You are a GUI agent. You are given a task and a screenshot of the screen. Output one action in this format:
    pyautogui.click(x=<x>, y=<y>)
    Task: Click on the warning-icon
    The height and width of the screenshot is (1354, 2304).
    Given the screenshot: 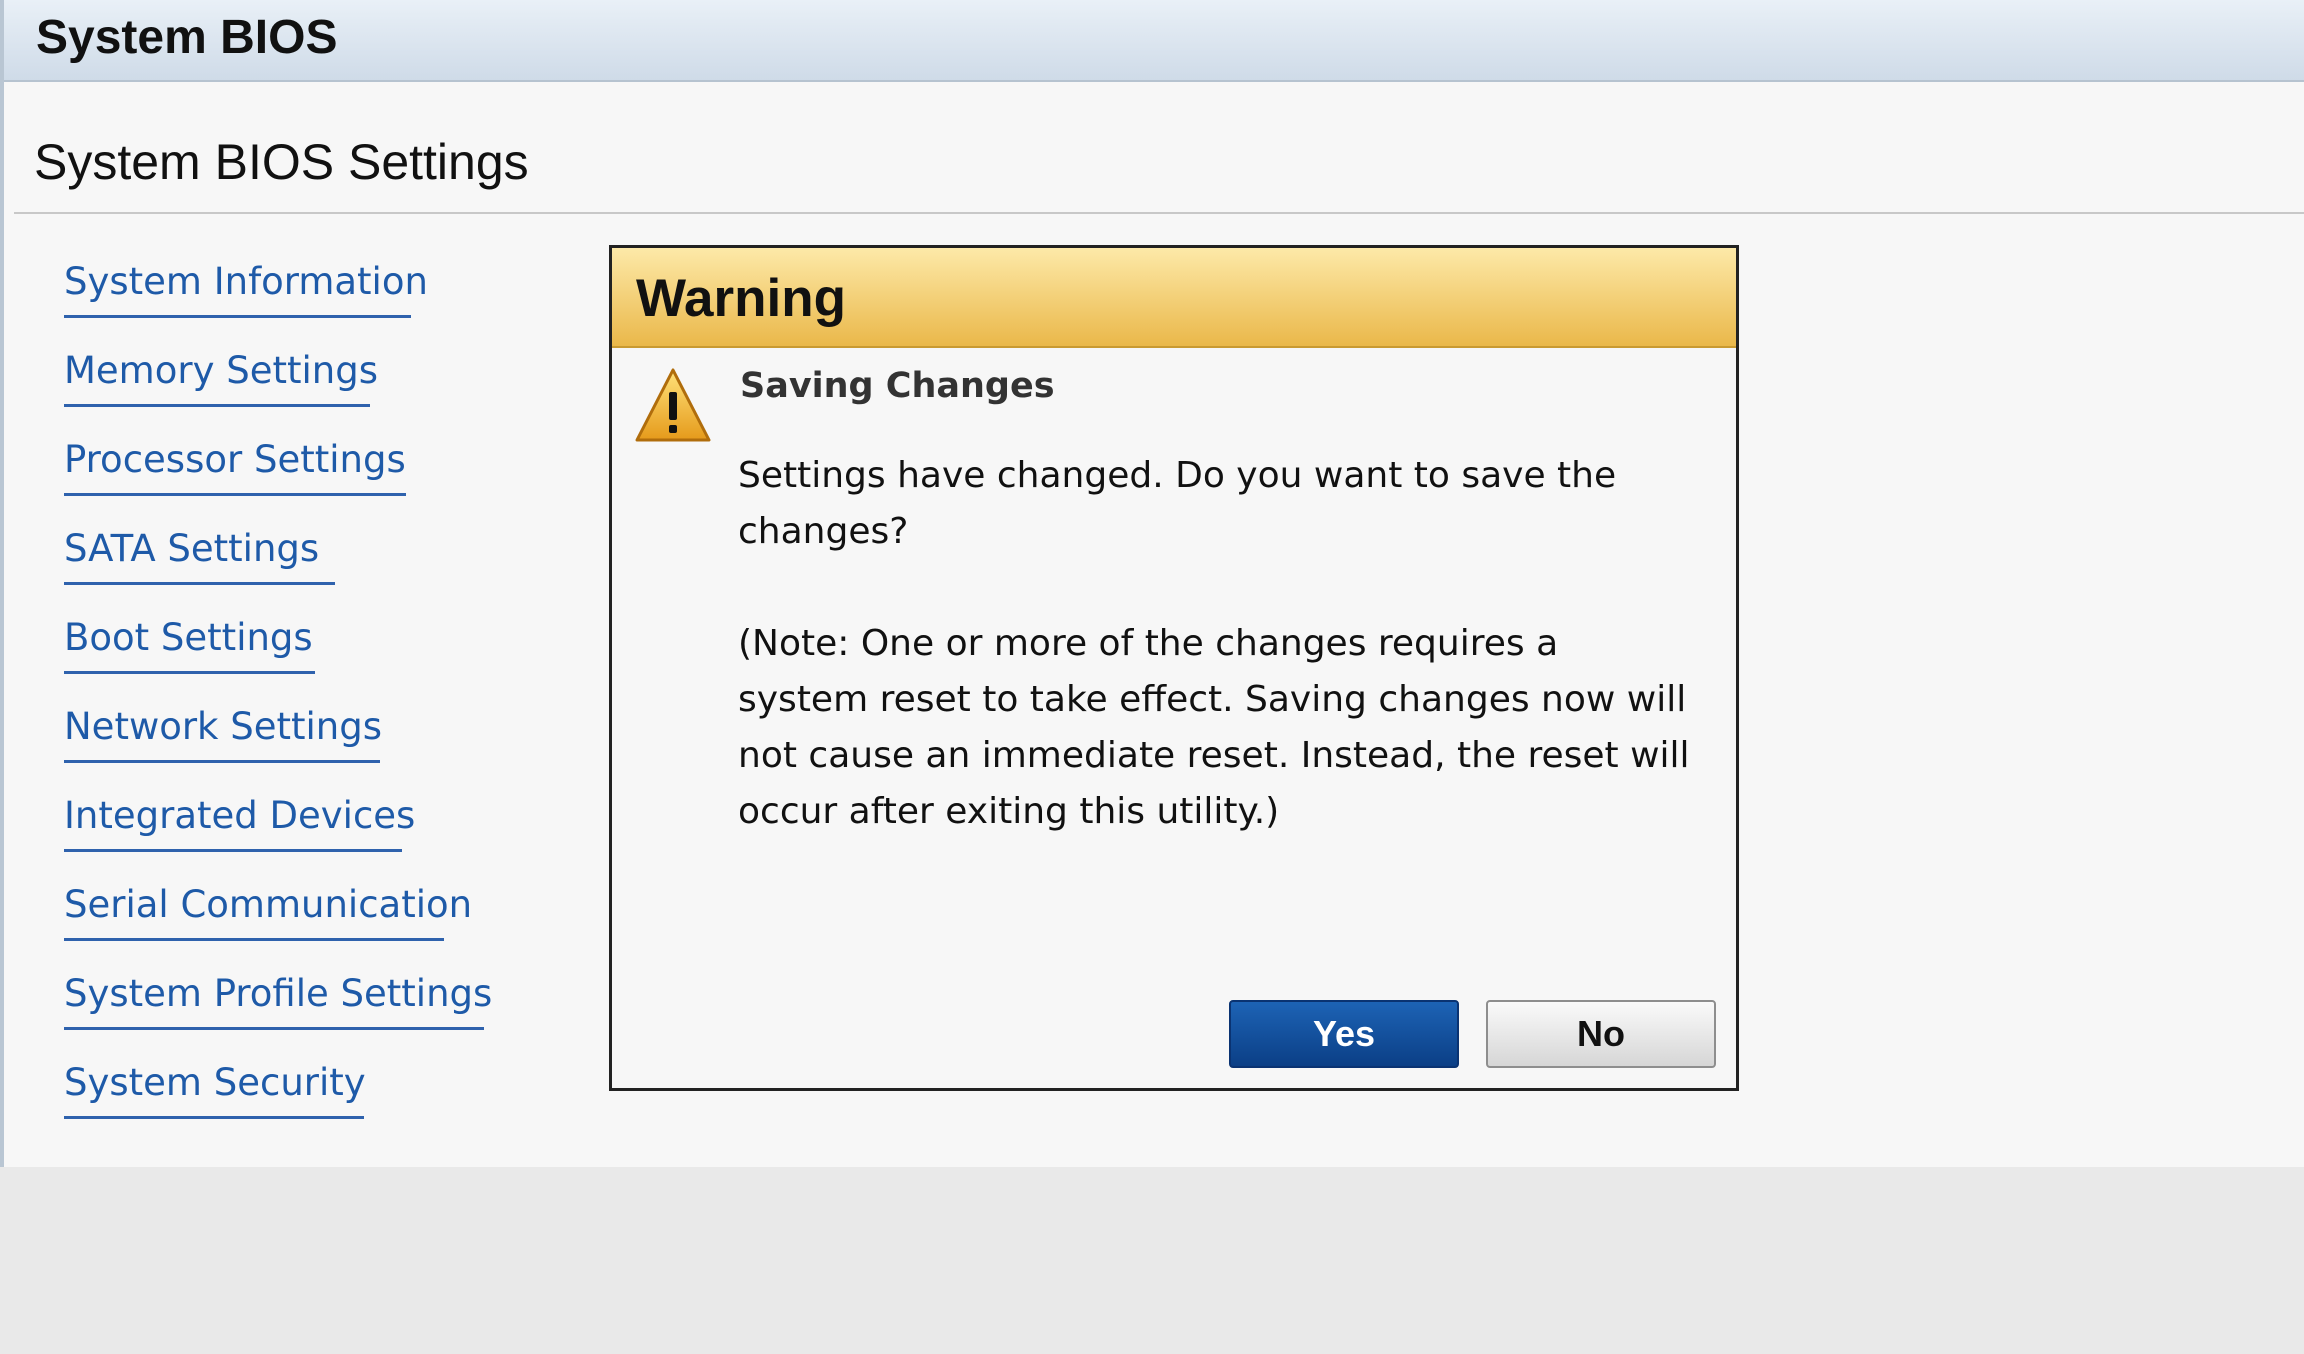 What is the action you would take?
    pyautogui.click(x=673, y=405)
    